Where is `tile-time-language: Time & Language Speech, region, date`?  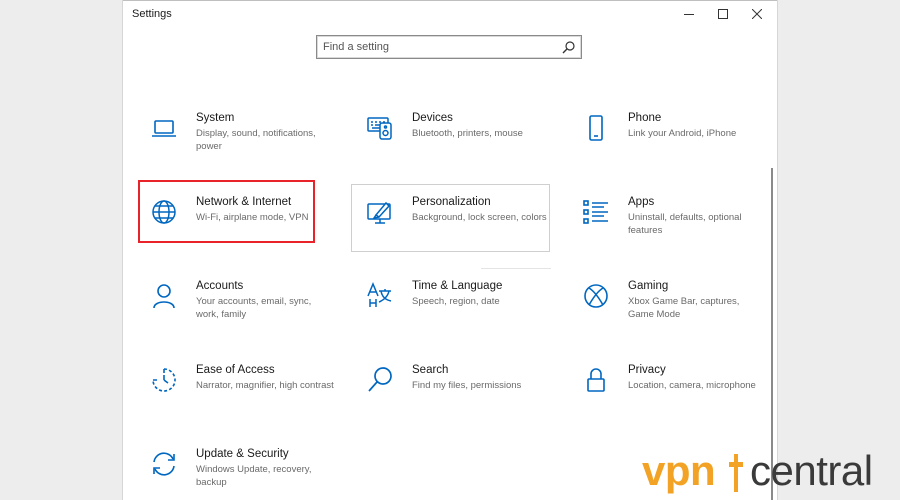 tile-time-language: Time & Language Speech, region, date is located at coordinates (456, 304).